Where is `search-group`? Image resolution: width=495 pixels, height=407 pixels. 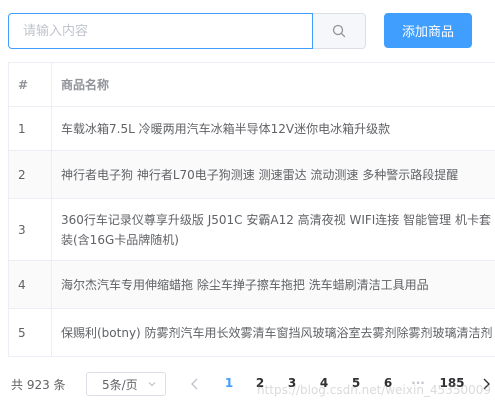
search-group is located at coordinates (187, 31).